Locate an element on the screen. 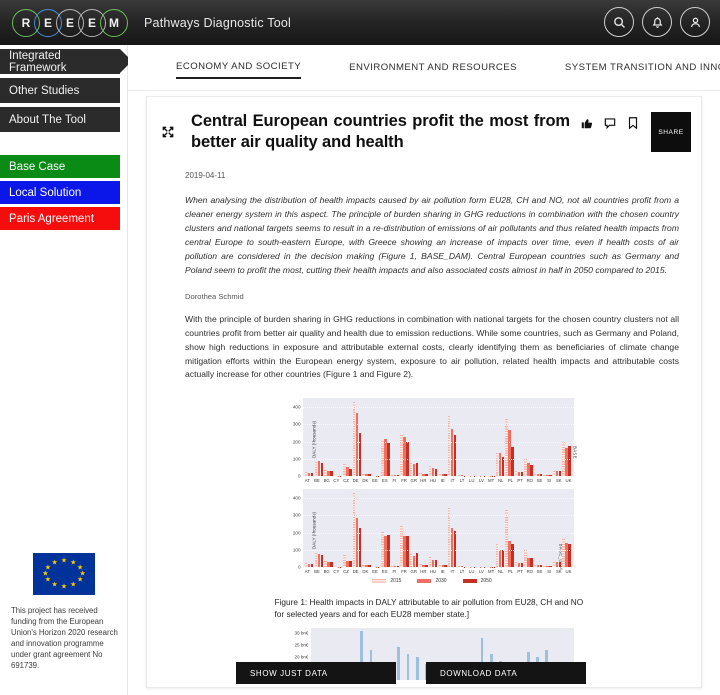 The height and width of the screenshot is (695, 720). case-button-paris-agreement: Paris Agreement is located at coordinates (60, 218).